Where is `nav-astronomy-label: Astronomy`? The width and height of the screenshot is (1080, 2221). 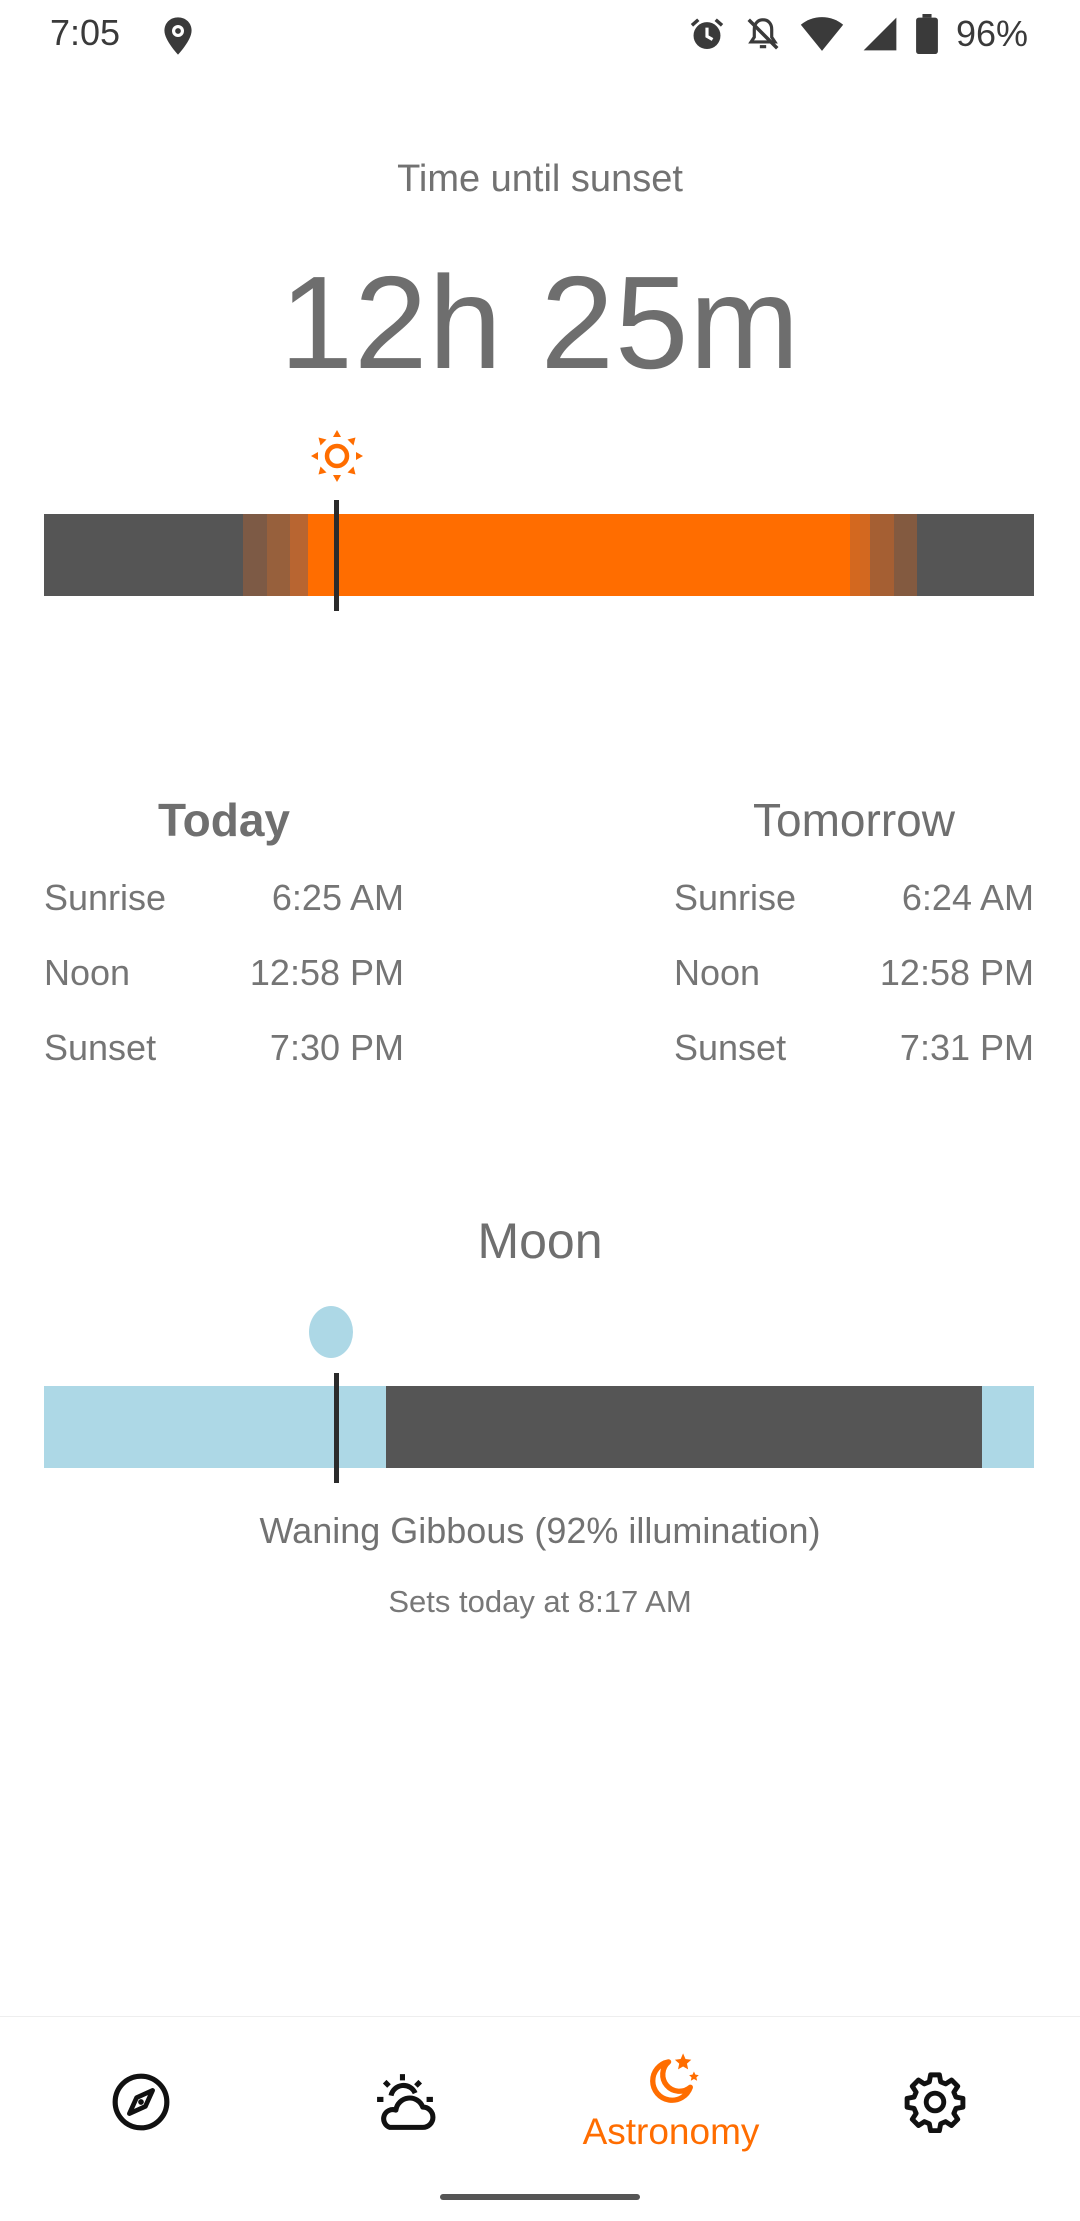 nav-astronomy-label: Astronomy is located at coordinates (671, 2131).